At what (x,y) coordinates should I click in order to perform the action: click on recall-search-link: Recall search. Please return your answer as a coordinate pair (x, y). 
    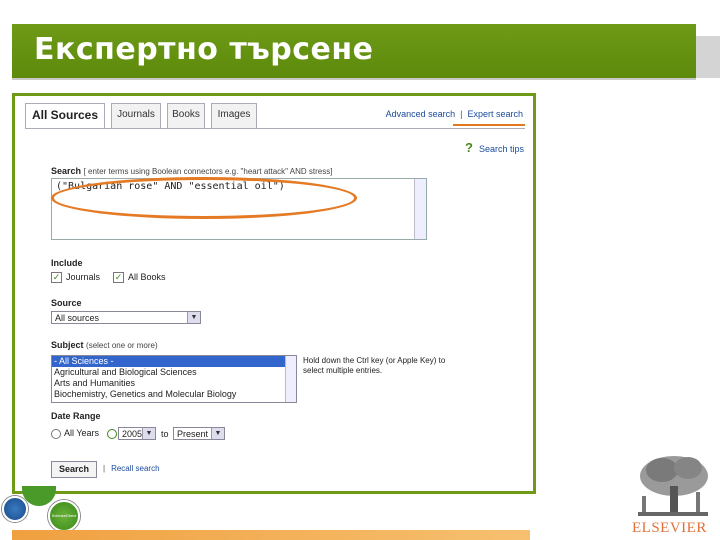
    Looking at the image, I should click on (135, 468).